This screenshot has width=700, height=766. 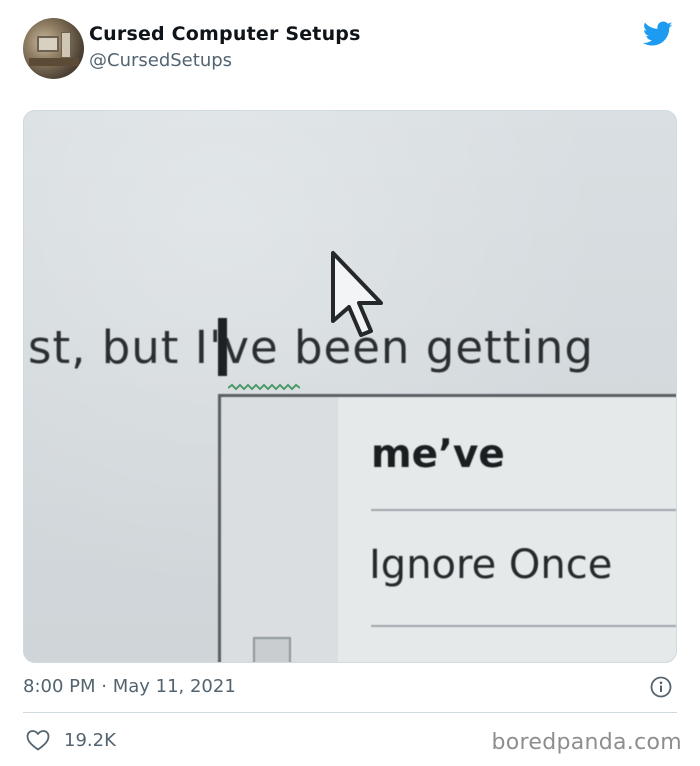 What do you see at coordinates (66, 45) in the screenshot?
I see `avatar-tower` at bounding box center [66, 45].